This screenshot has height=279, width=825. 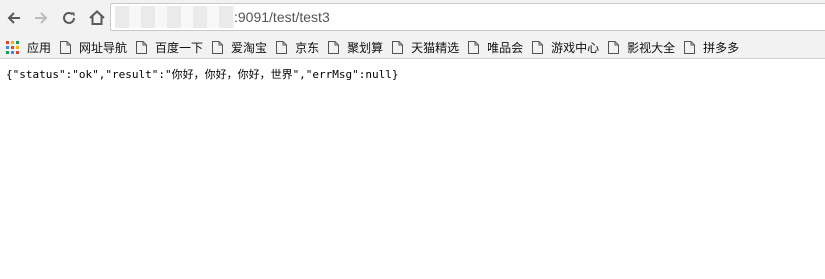 I want to click on bookmark-apps: 应用, so click(x=28, y=47).